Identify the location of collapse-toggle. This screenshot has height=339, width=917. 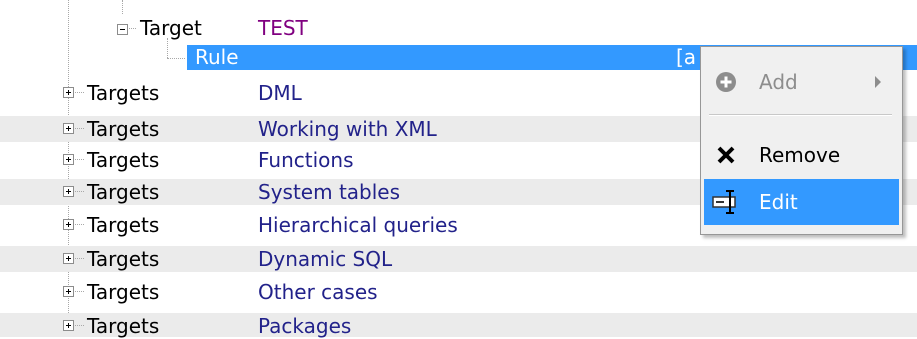
(122, 29).